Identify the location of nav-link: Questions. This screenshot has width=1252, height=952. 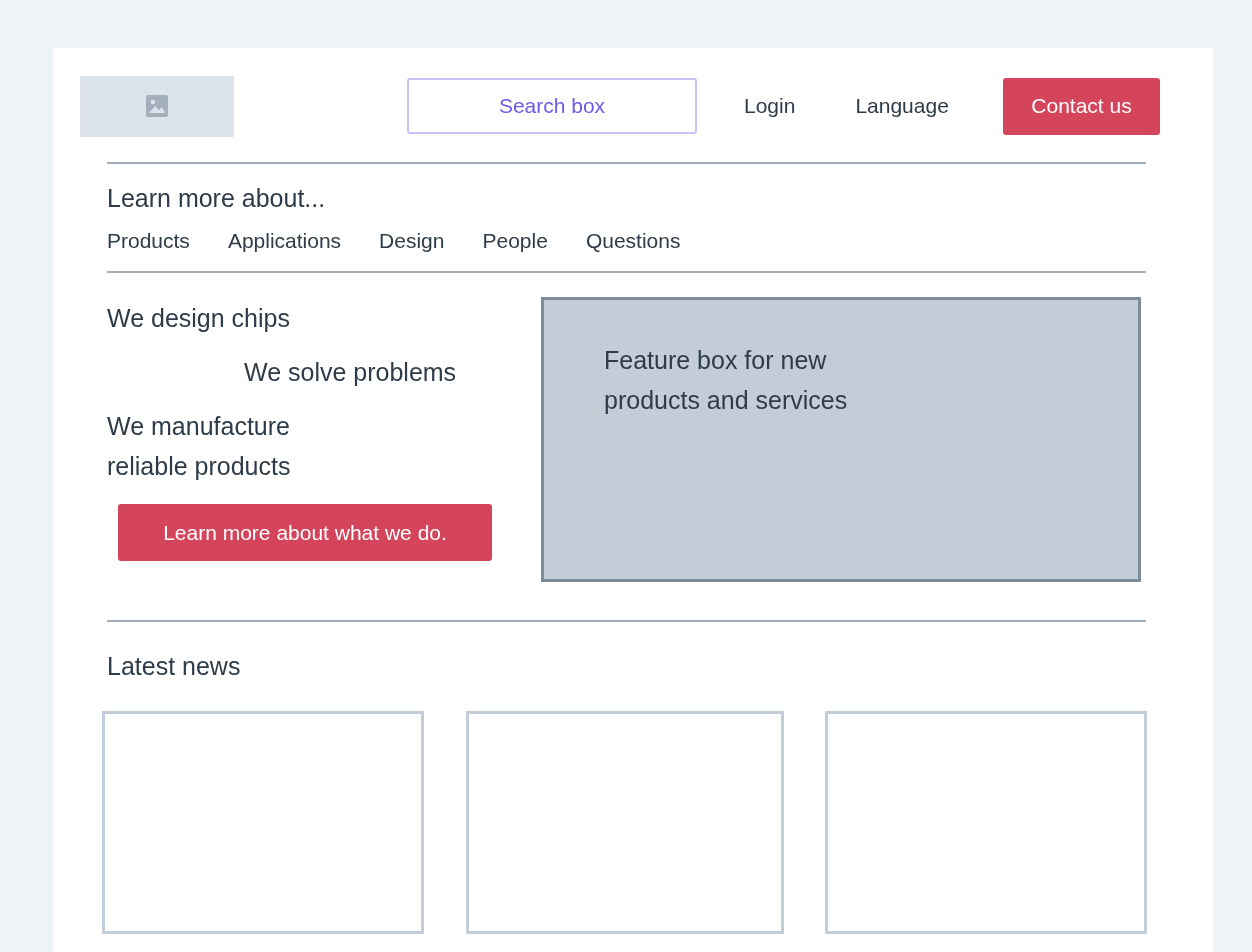
(633, 241).